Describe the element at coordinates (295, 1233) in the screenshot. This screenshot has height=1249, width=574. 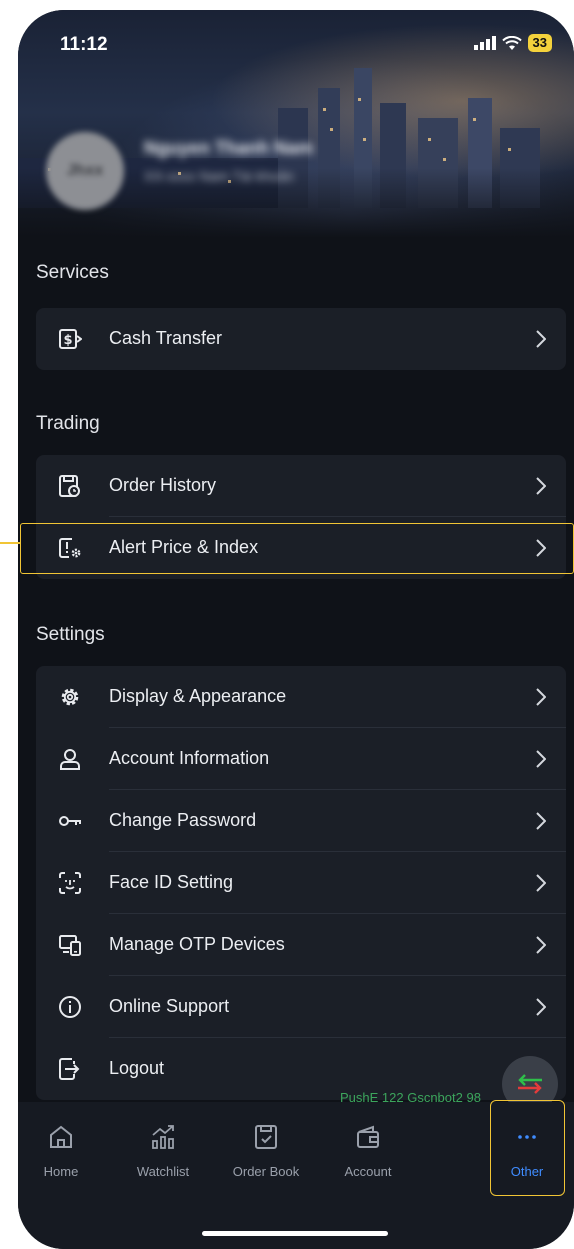
I see `home-indicator` at that location.